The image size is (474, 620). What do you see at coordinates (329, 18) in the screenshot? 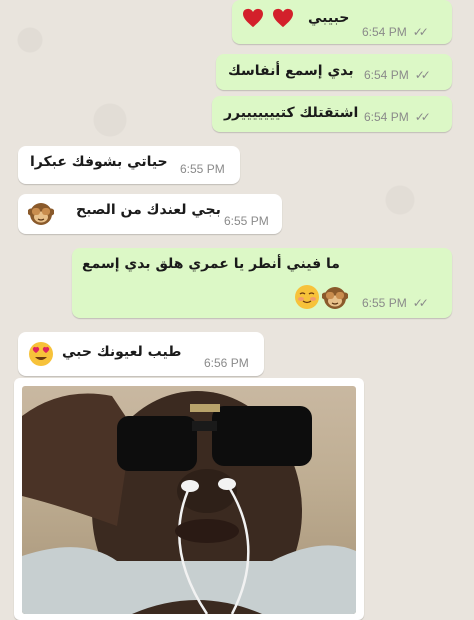
I see `message-text: حبيبي` at bounding box center [329, 18].